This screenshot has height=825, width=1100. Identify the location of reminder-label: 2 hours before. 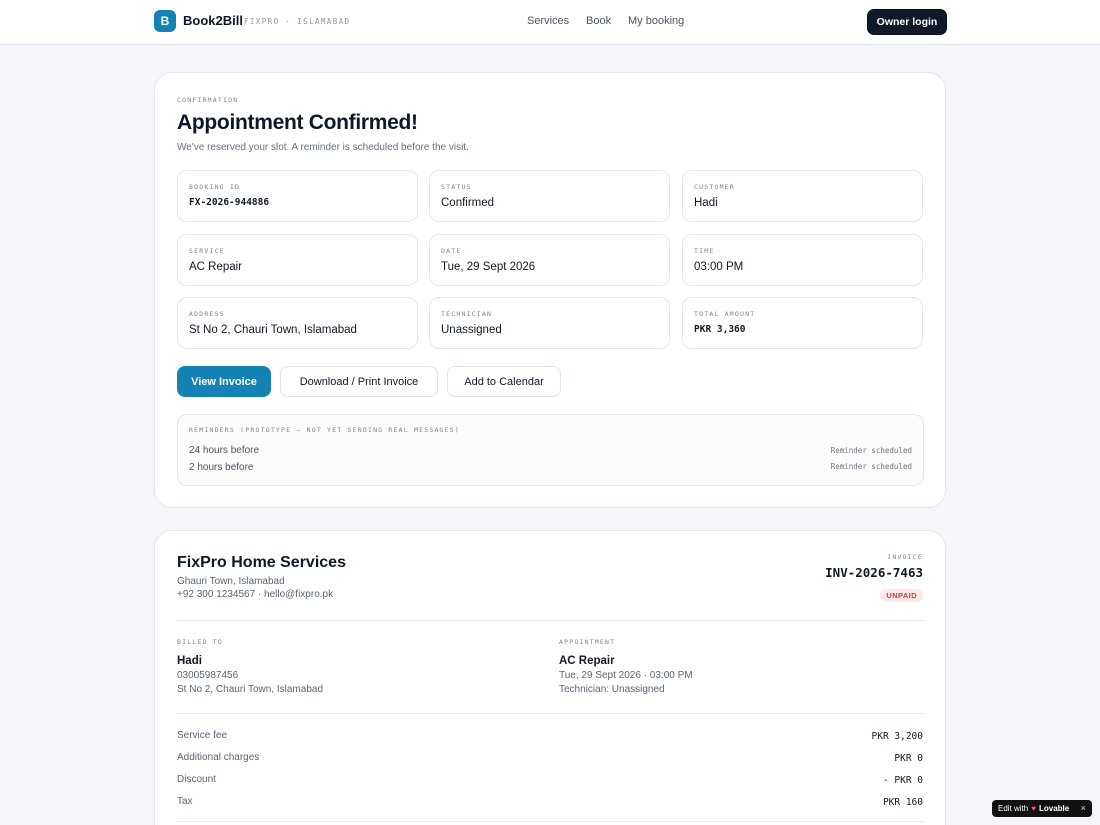
(221, 467).